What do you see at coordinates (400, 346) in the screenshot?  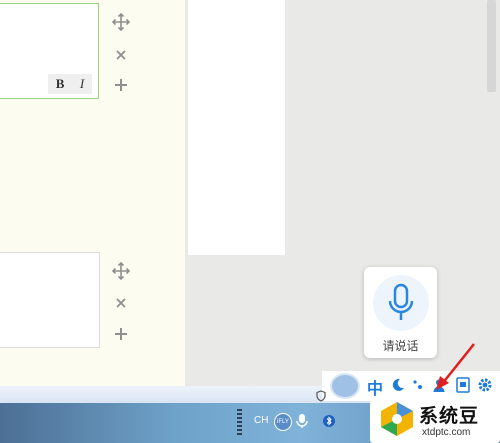 I see `voice-prompt-label: 请说话` at bounding box center [400, 346].